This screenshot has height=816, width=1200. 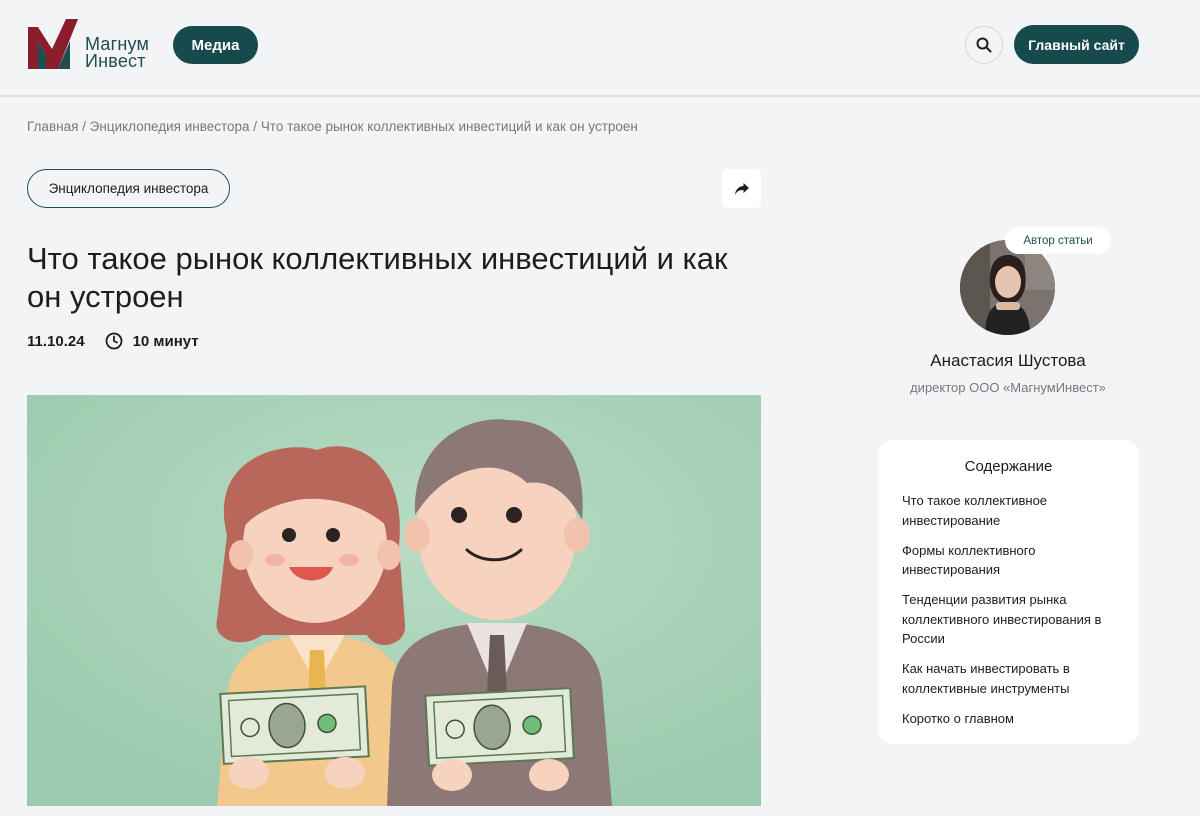 What do you see at coordinates (1008, 466) in the screenshot?
I see `toc-title: Содержание` at bounding box center [1008, 466].